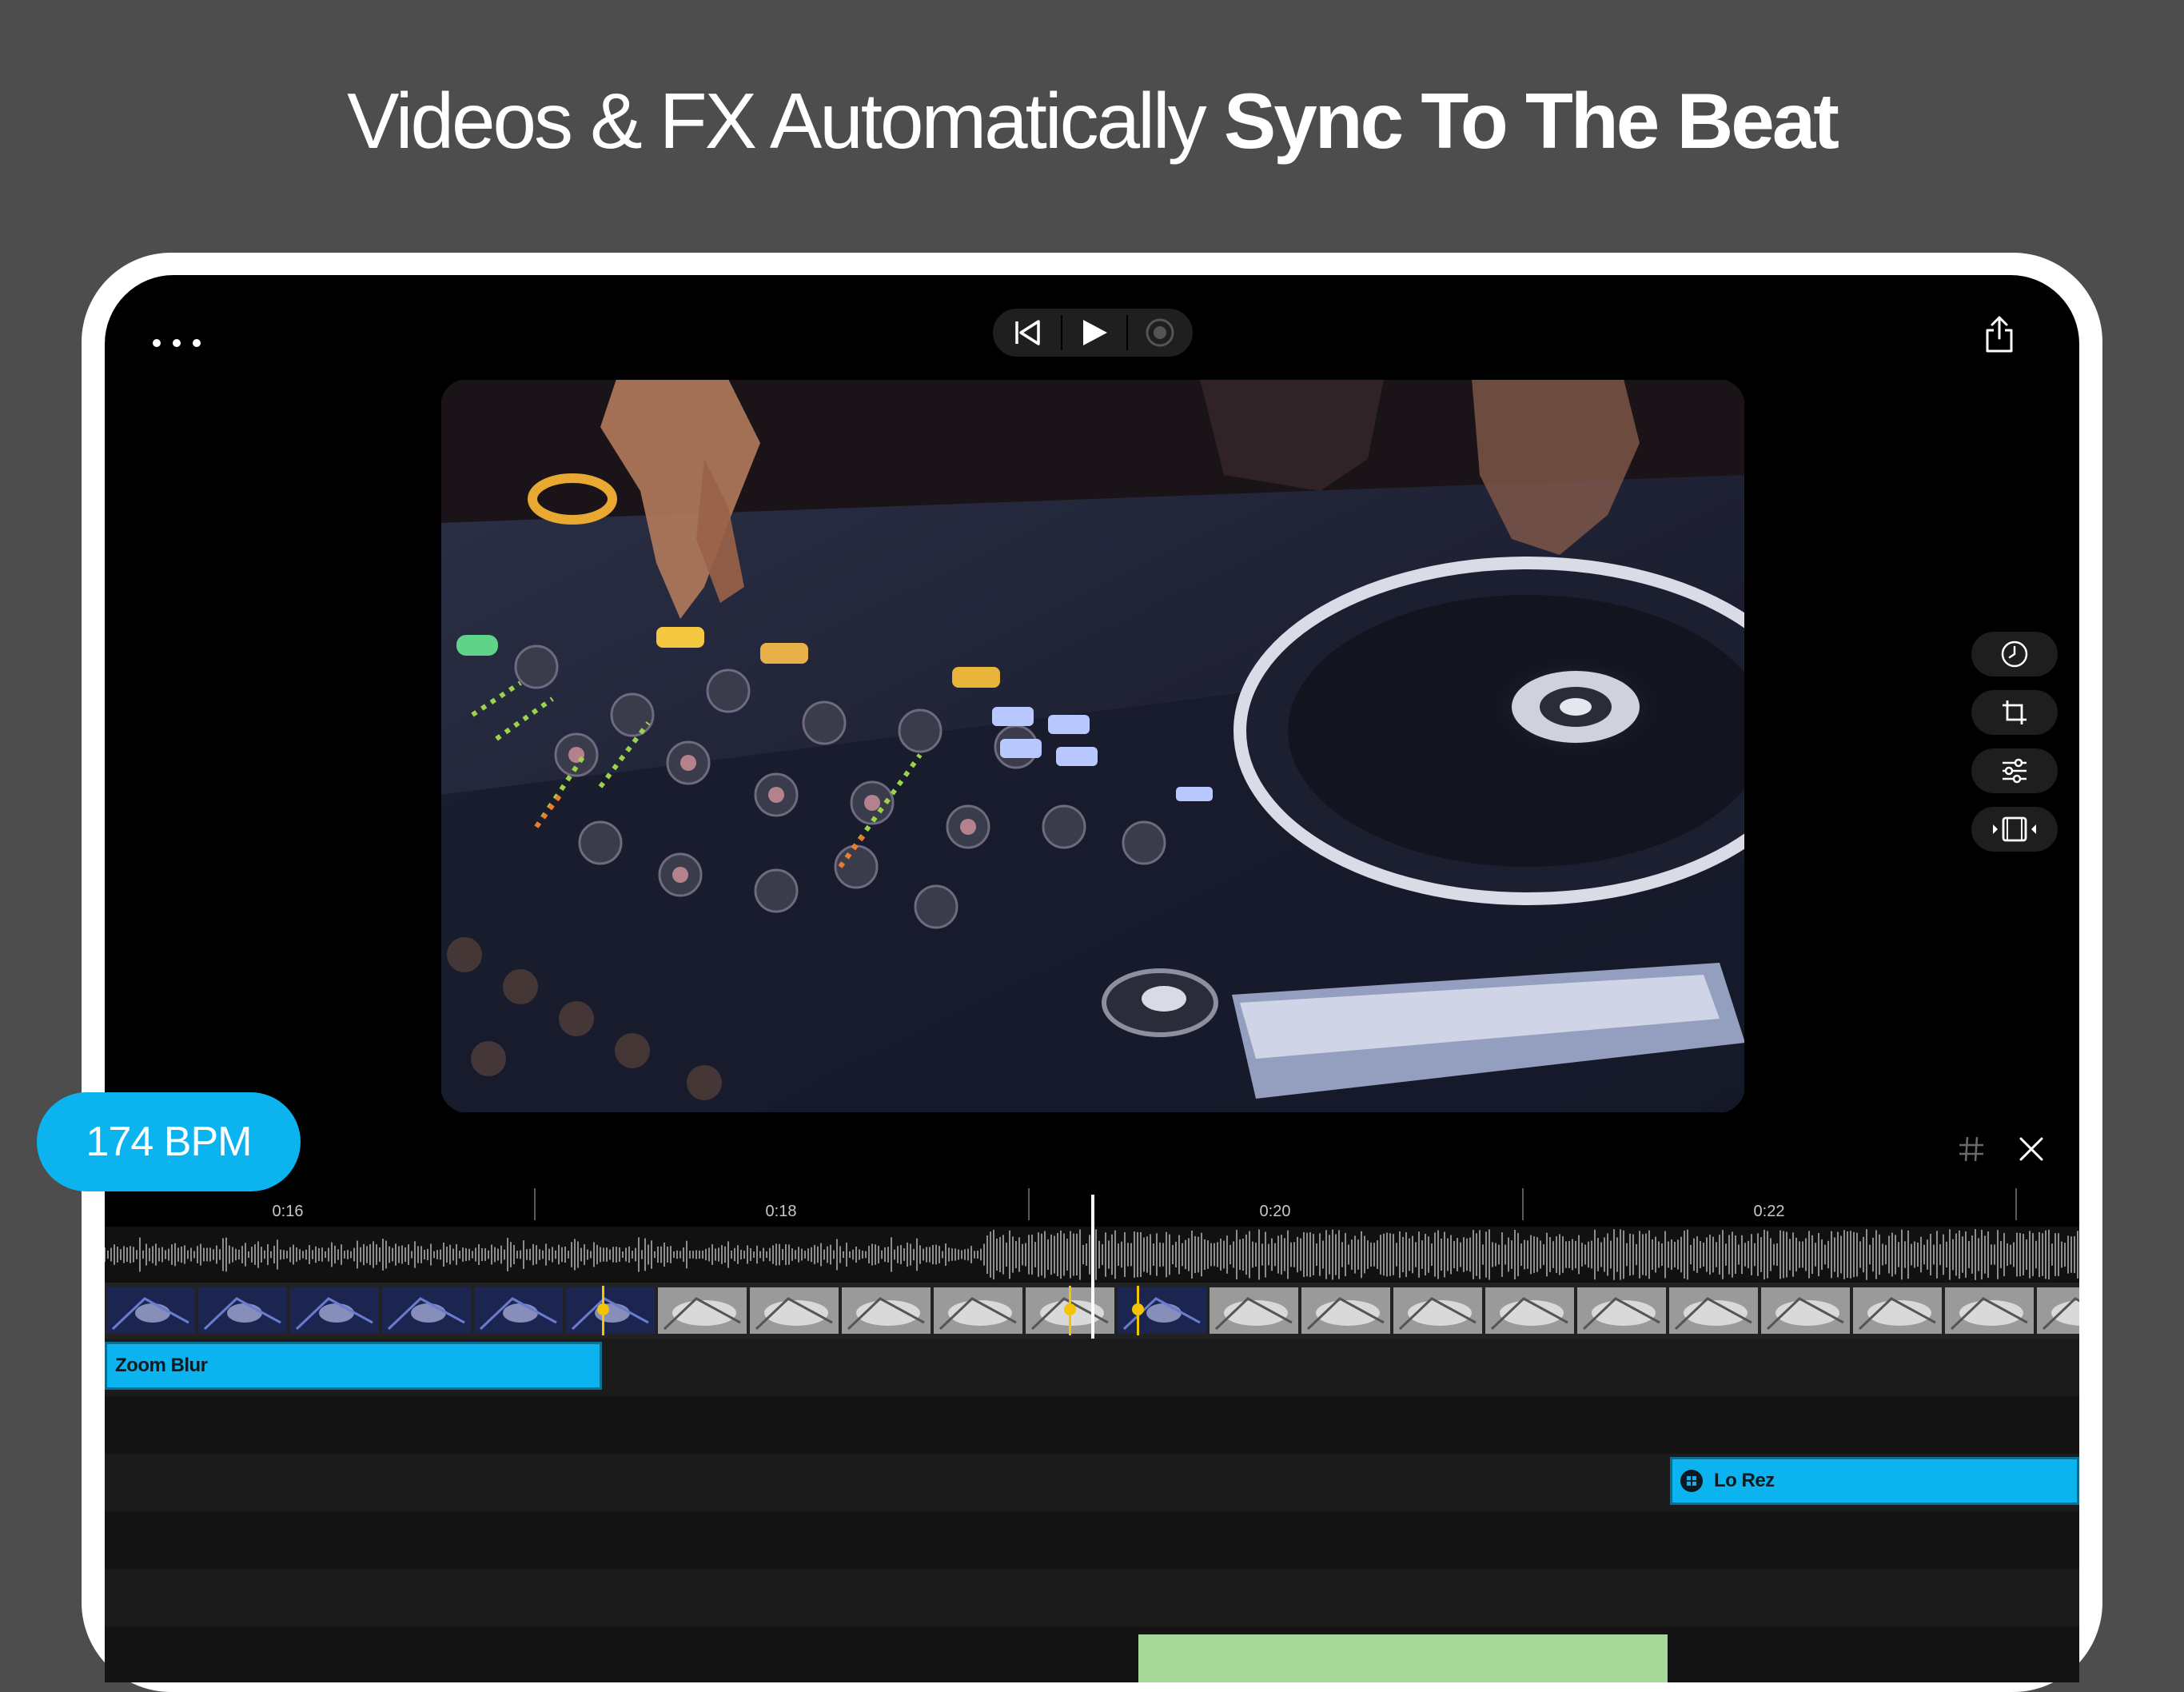 Image resolution: width=2184 pixels, height=1692 pixels. Describe the element at coordinates (2014, 829) in the screenshot. I see `clip-trim-icon` at that location.